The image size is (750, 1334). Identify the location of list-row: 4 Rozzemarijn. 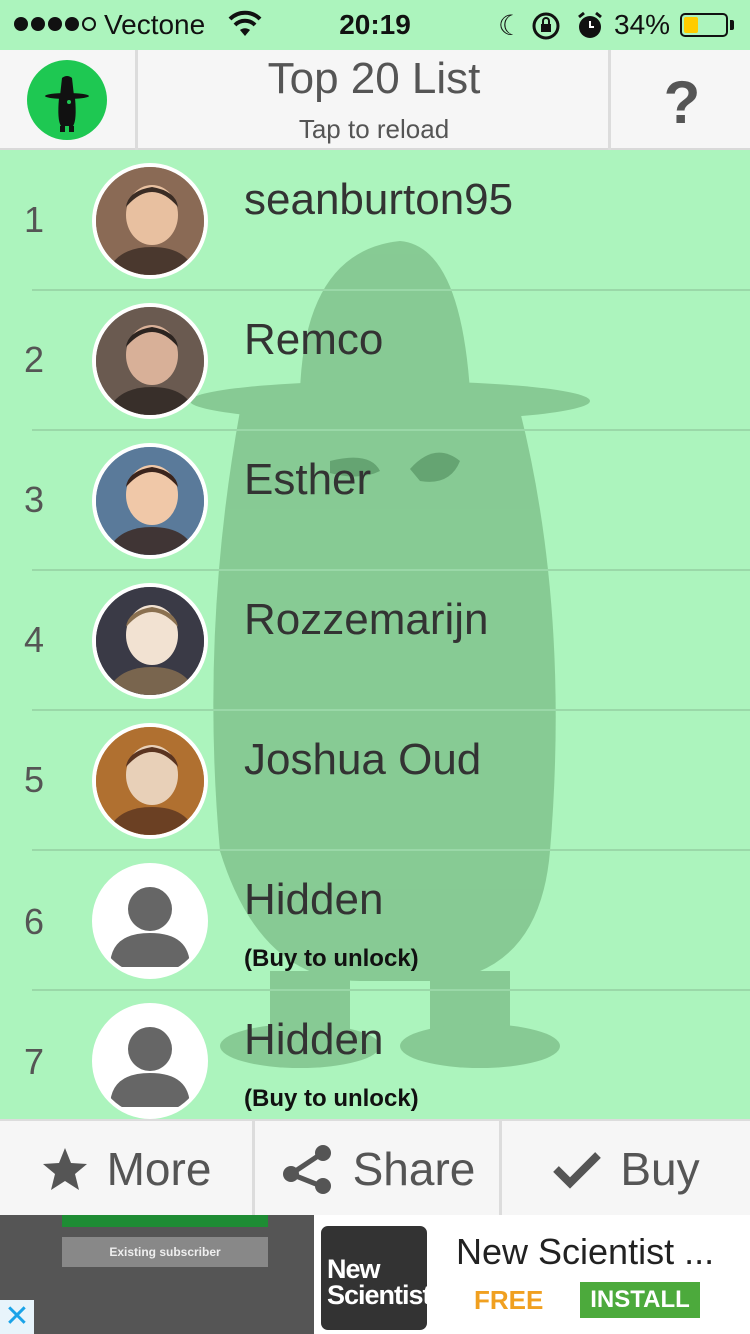
(375, 641).